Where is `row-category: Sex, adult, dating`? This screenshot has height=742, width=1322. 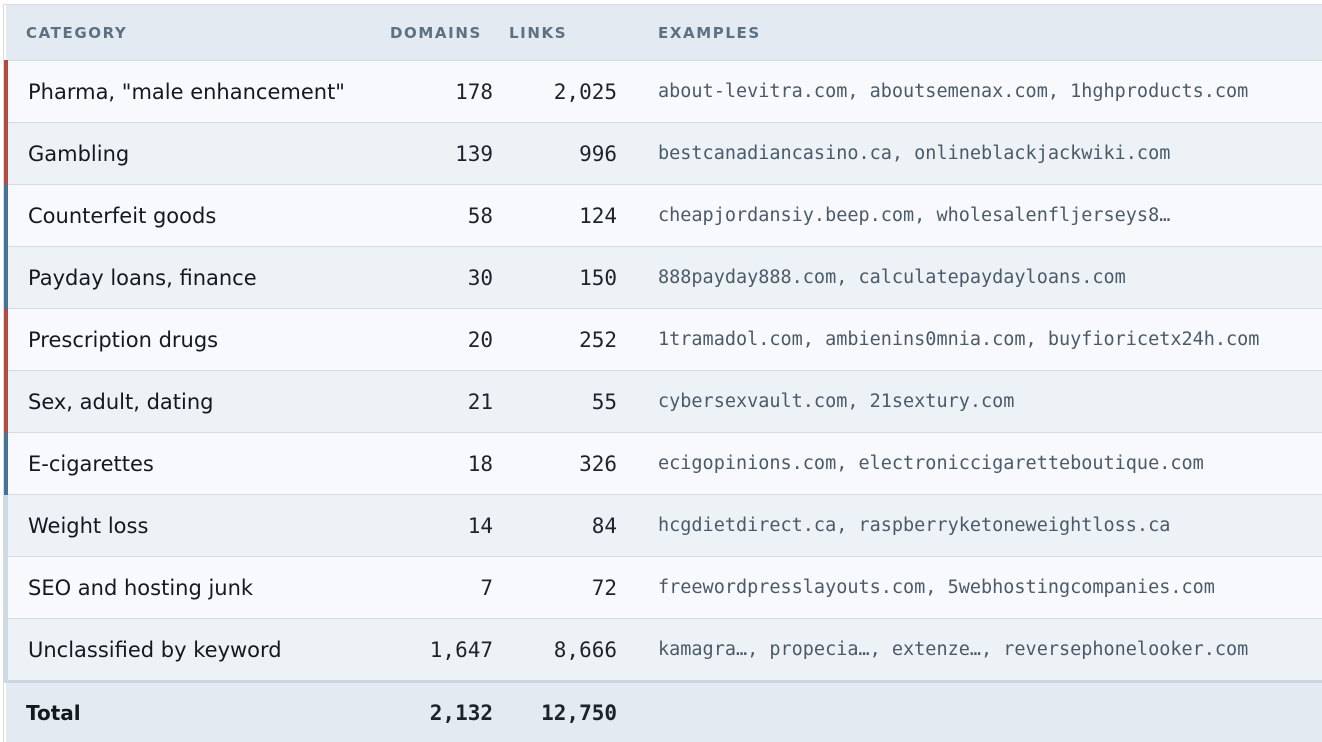 row-category: Sex, adult, dating is located at coordinates (184, 401).